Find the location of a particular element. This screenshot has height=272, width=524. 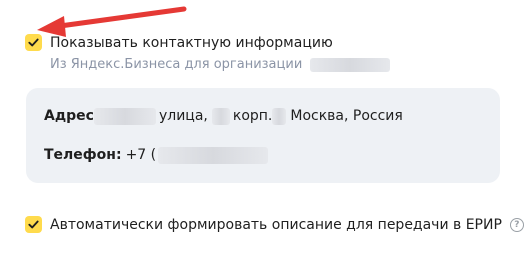

address-redacted-street is located at coordinates (124, 116).